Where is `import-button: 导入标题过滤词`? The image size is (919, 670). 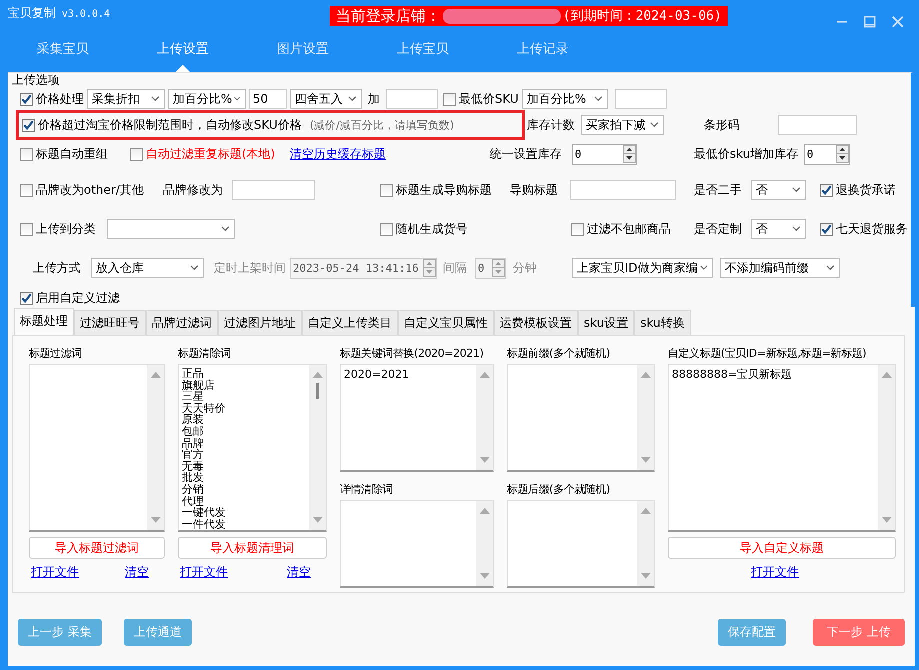 import-button: 导入标题过滤词 is located at coordinates (97, 548).